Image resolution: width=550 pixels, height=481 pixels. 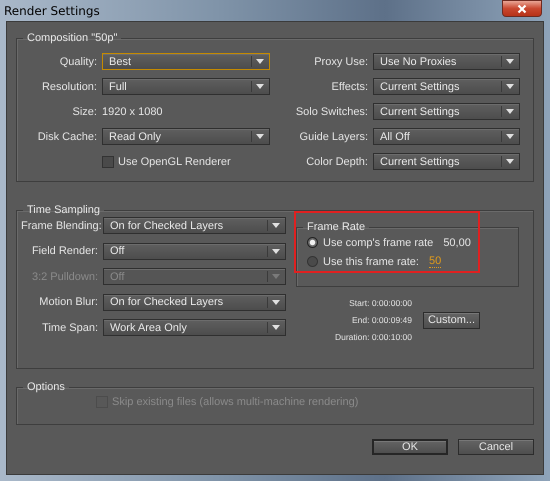 What do you see at coordinates (380, 303) in the screenshot?
I see `time-readout: Start: 0:00:00:00` at bounding box center [380, 303].